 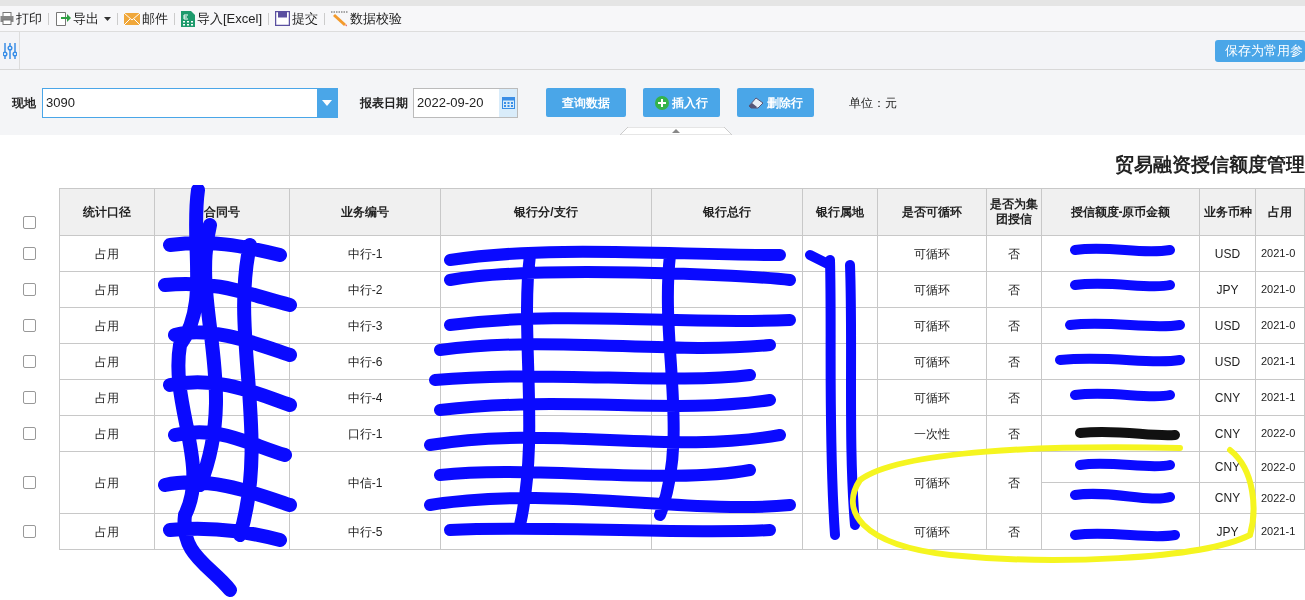 I want to click on toolbar-button: 导出, so click(x=83, y=18).